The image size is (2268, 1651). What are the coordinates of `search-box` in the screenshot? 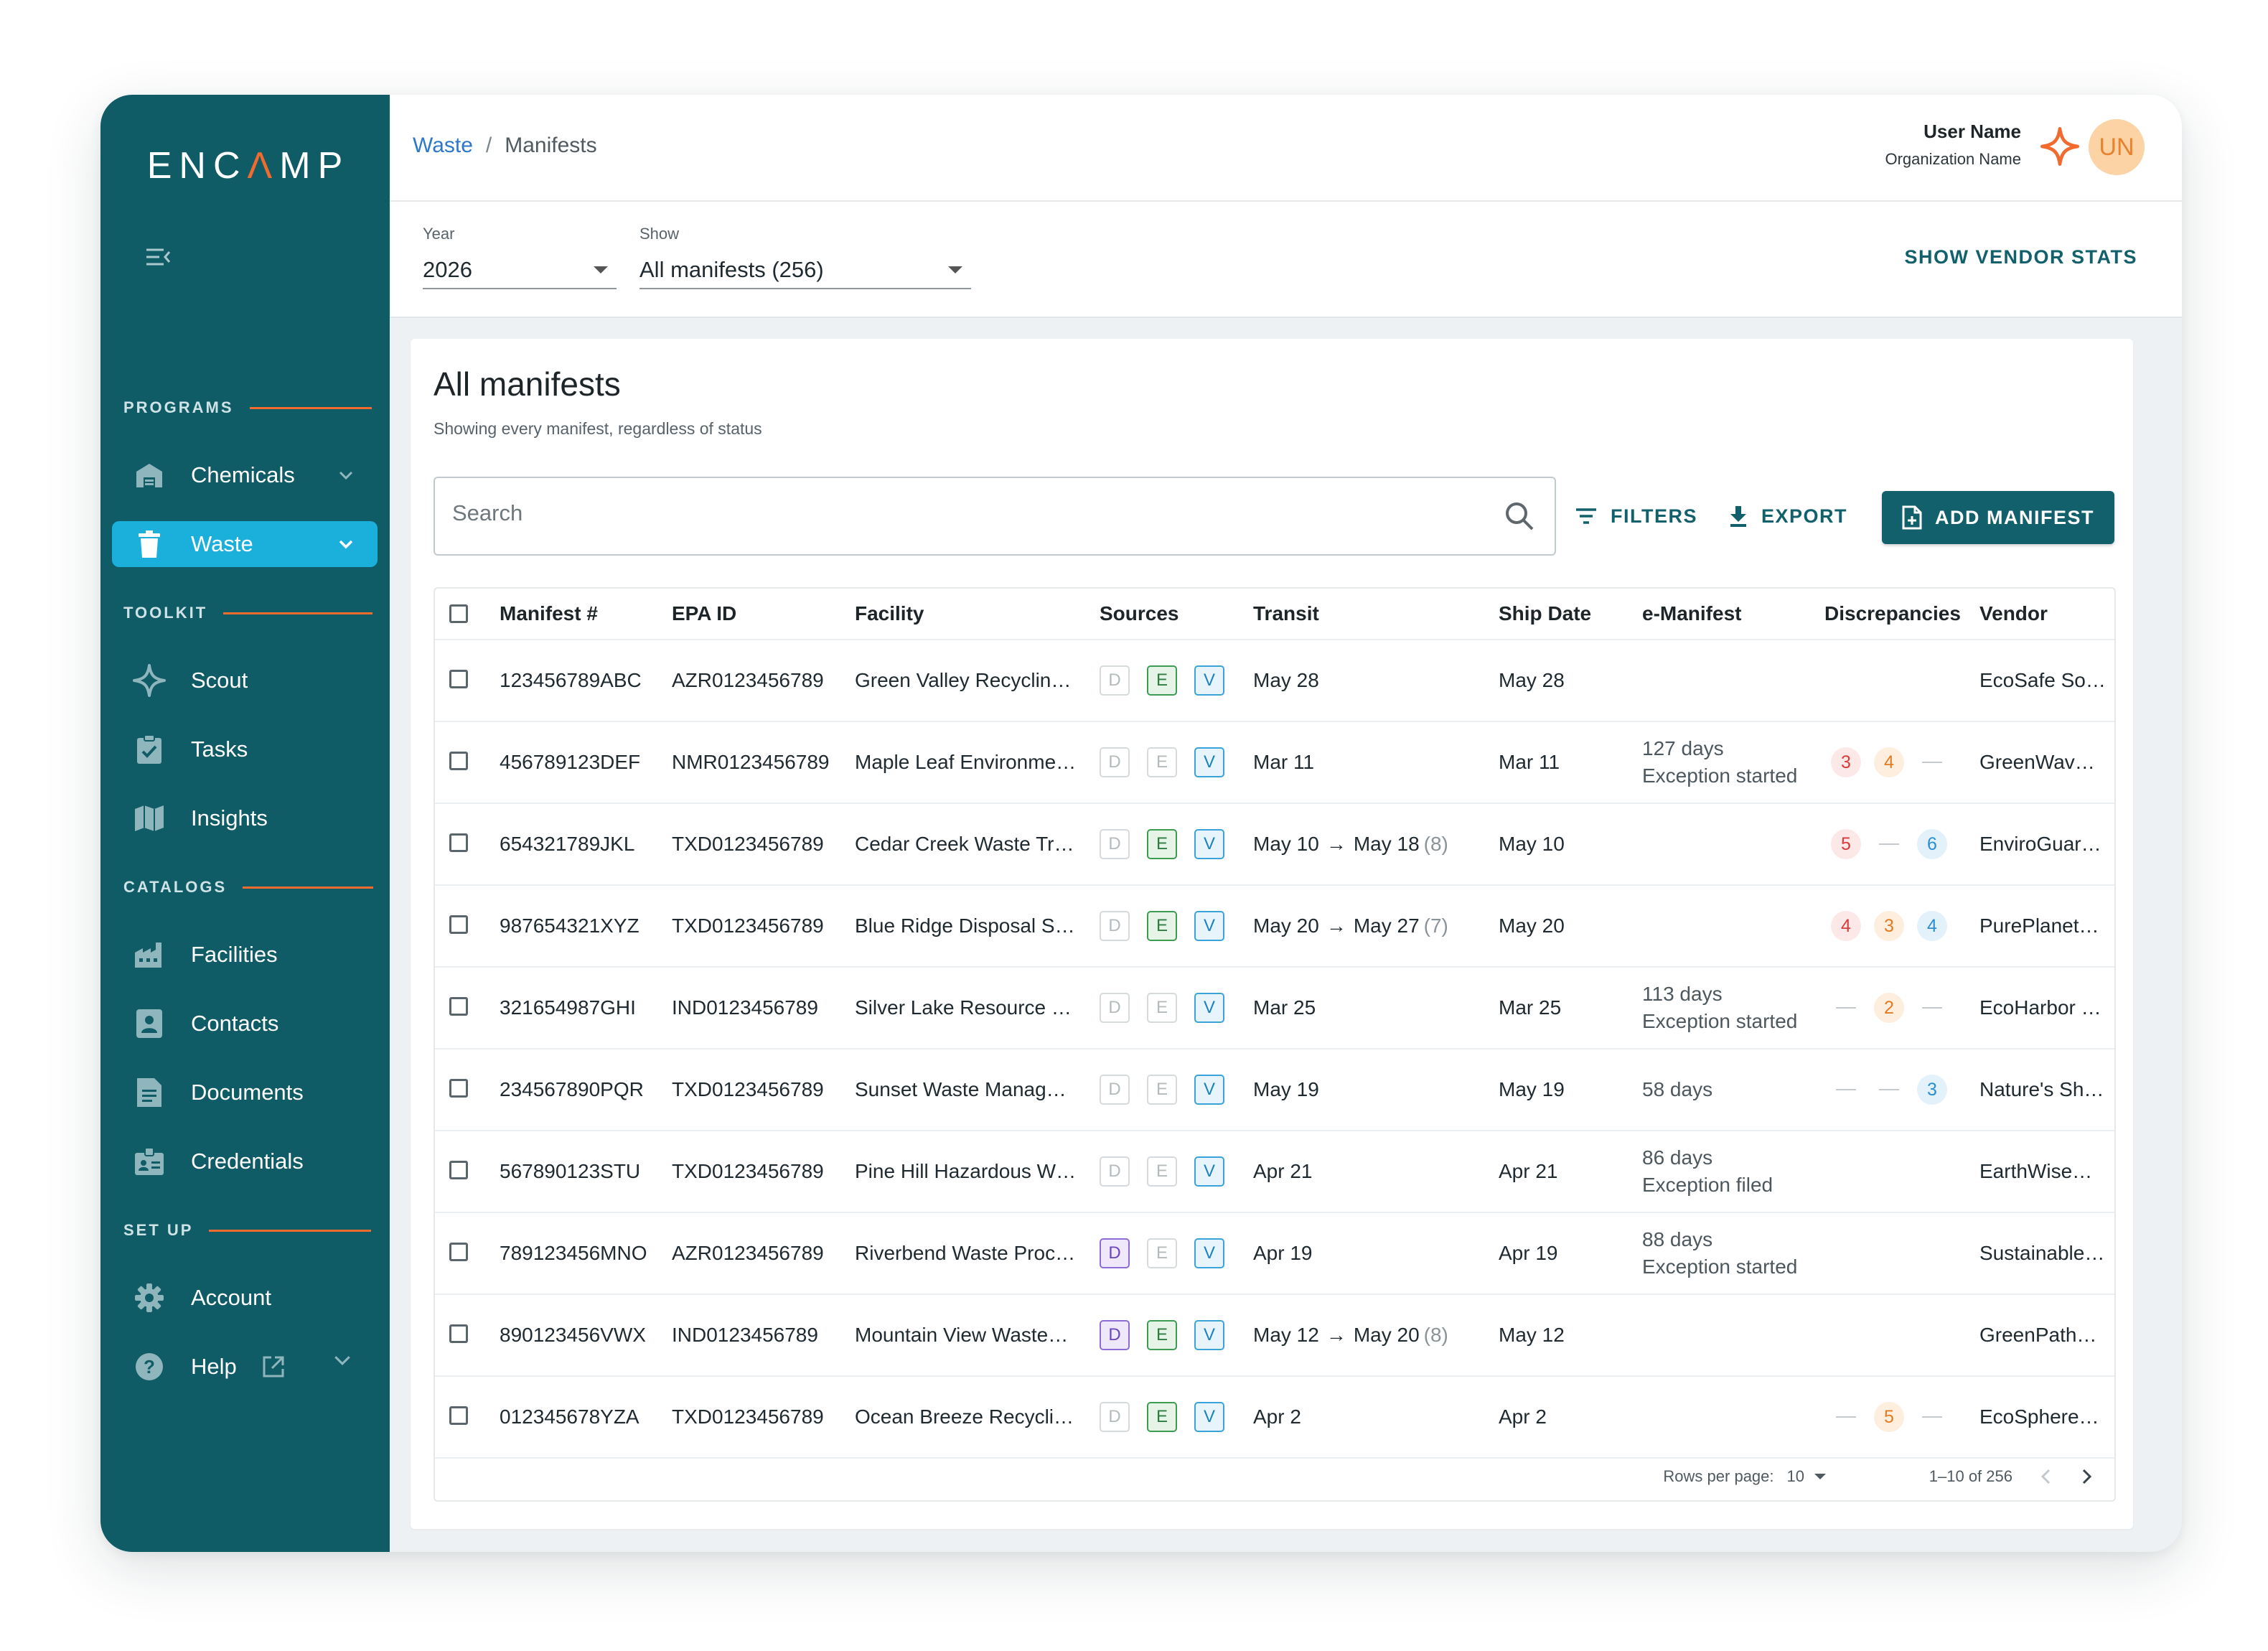 It's located at (995, 516).